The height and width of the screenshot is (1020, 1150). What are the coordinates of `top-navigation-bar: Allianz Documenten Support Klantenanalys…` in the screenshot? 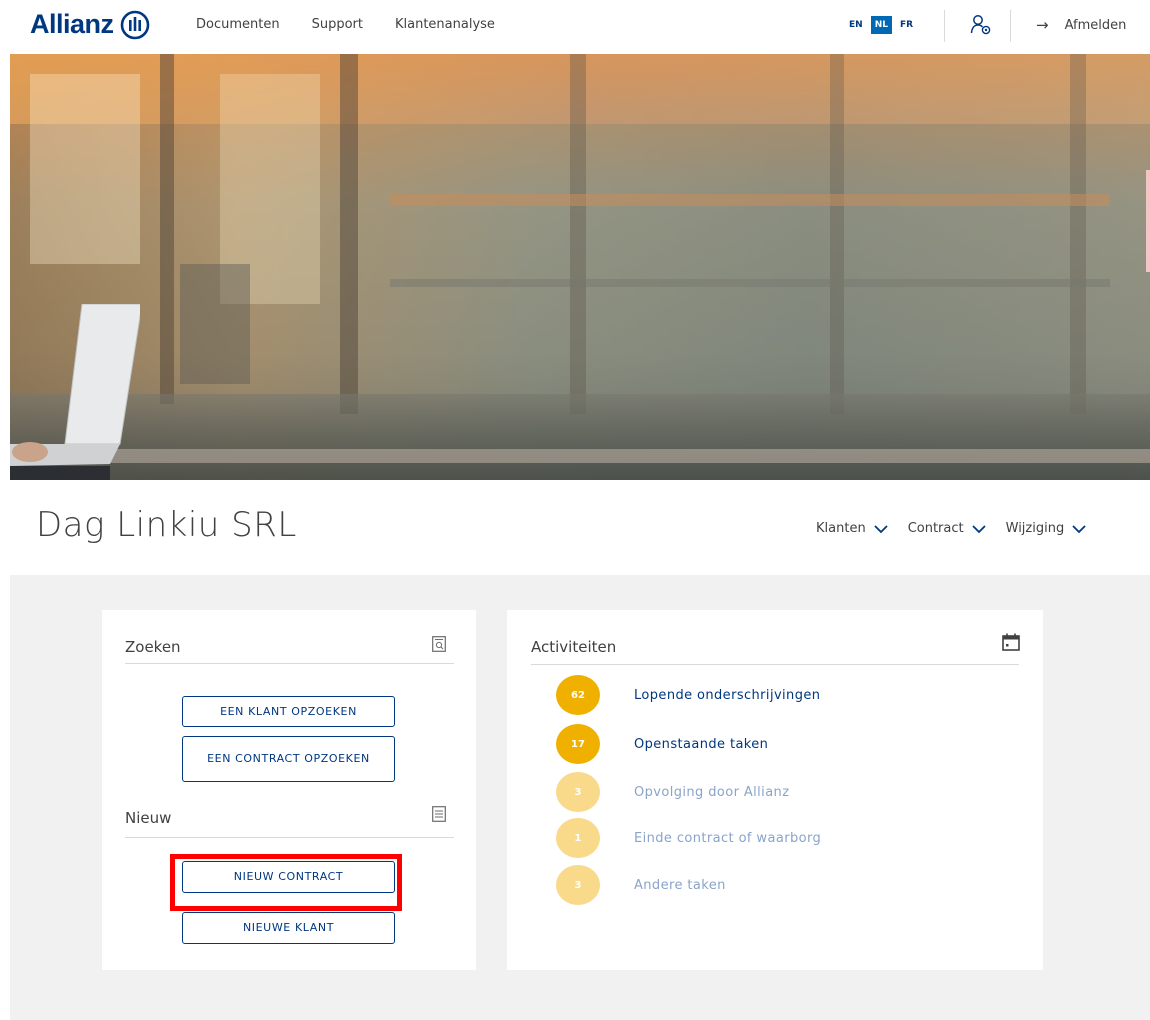 It's located at (575, 27).